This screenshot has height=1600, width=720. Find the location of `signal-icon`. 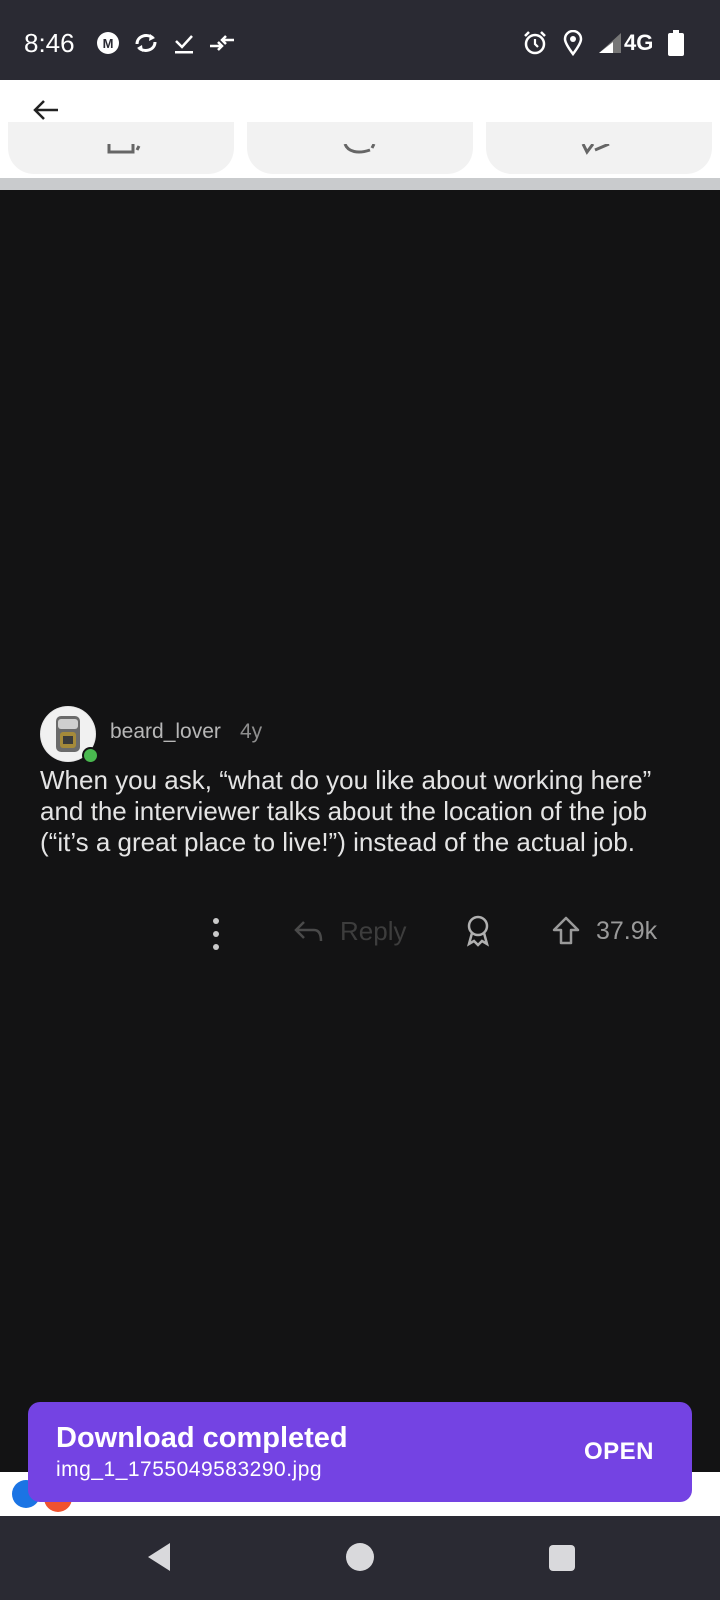

signal-icon is located at coordinates (610, 43).